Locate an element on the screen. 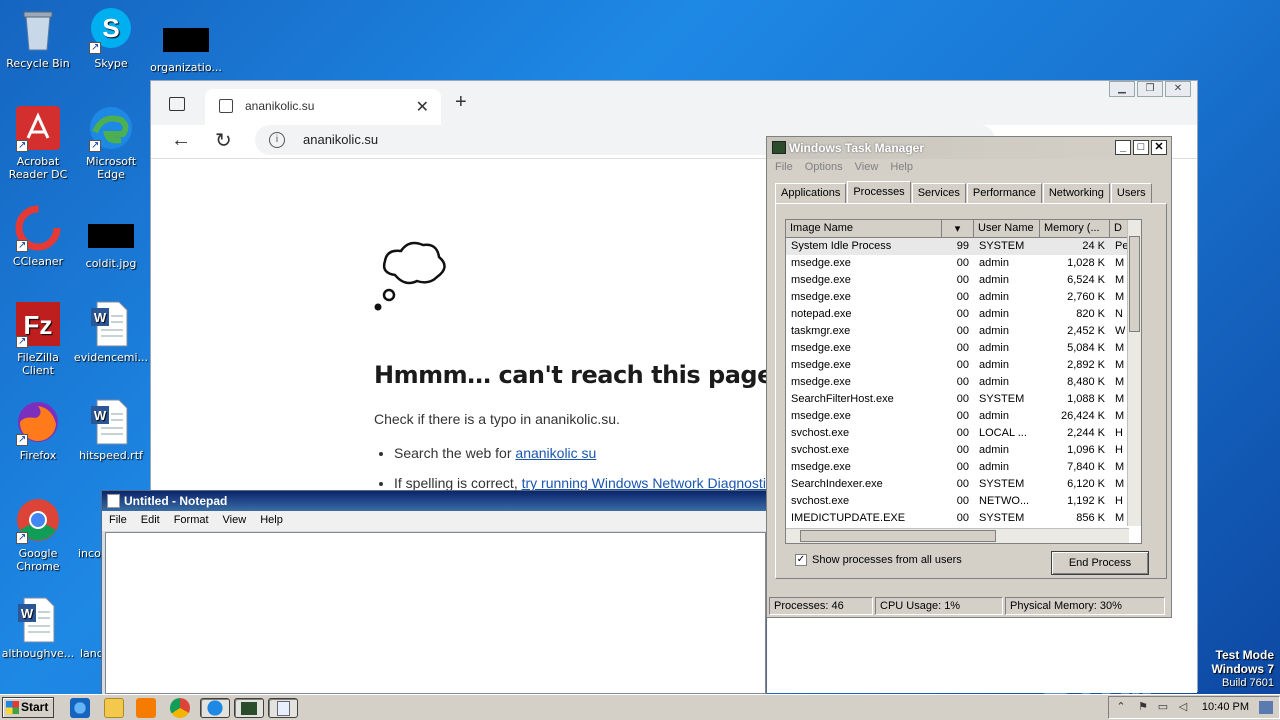  back-arrow-icon: ← is located at coordinates (181, 140).